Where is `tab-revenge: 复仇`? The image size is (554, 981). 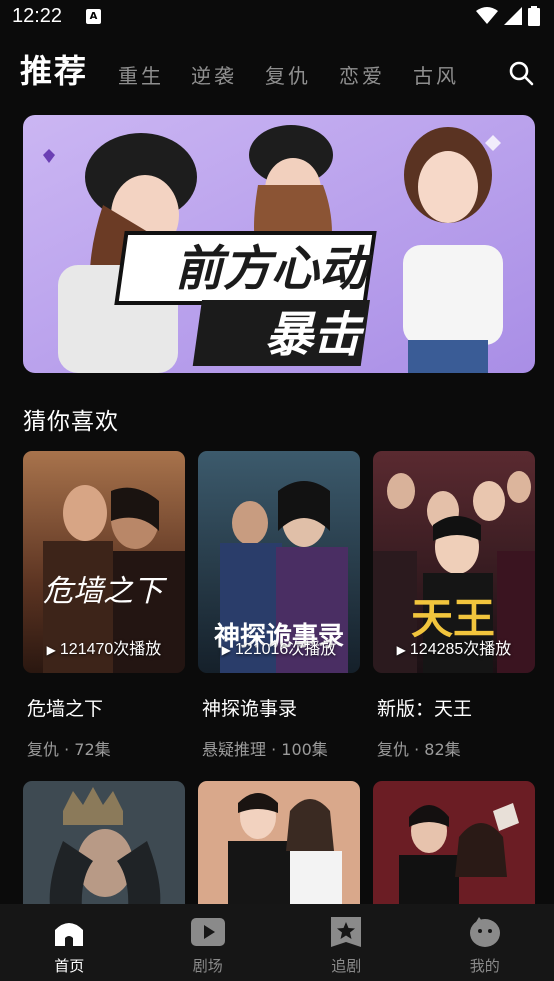 tab-revenge: 复仇 is located at coordinates (288, 74).